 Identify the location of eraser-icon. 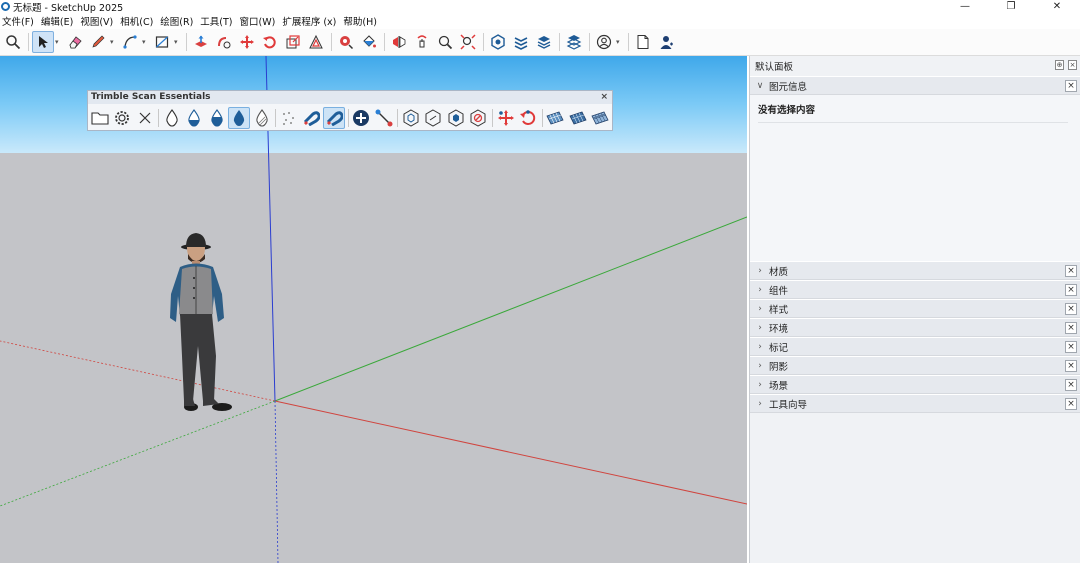
(75, 42).